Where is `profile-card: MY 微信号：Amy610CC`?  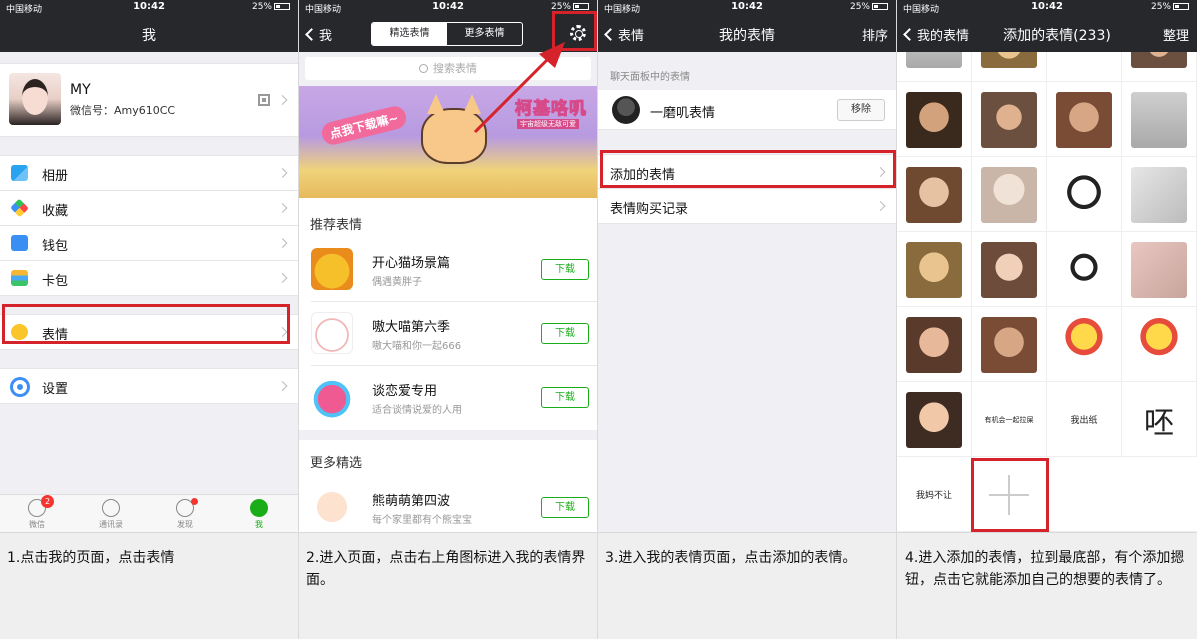
profile-card: MY 微信号：Amy610CC is located at coordinates (149, 100).